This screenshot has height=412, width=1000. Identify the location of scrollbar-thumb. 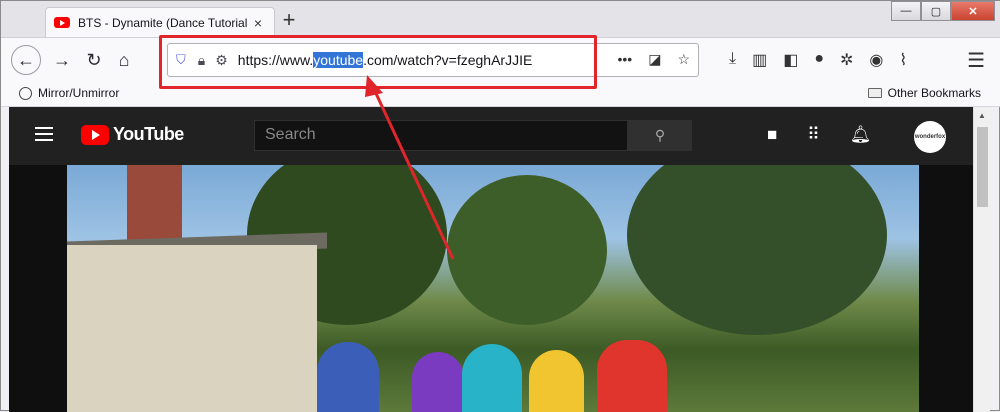
(982, 167).